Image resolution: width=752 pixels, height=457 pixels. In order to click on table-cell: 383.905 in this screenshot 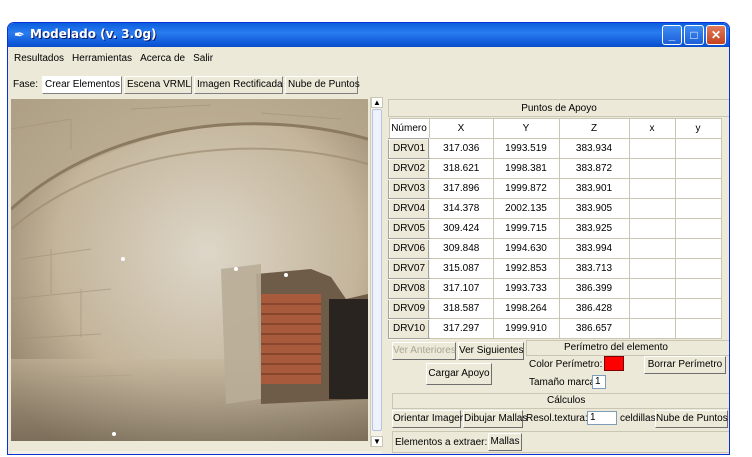, I will do `click(594, 208)`.